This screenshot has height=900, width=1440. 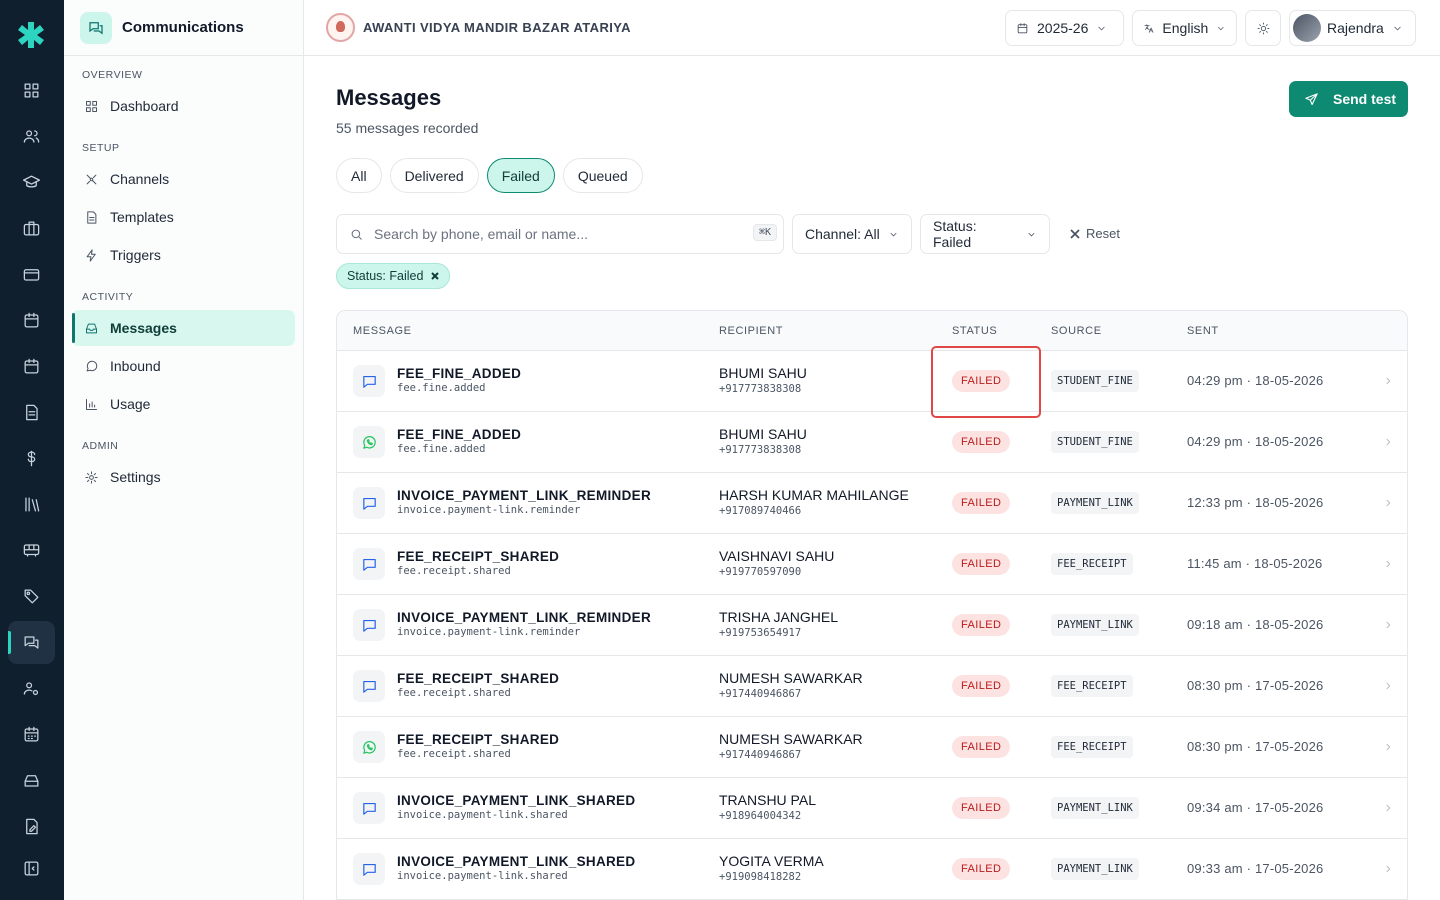 What do you see at coordinates (359, 175) in the screenshot?
I see `tab-all: All` at bounding box center [359, 175].